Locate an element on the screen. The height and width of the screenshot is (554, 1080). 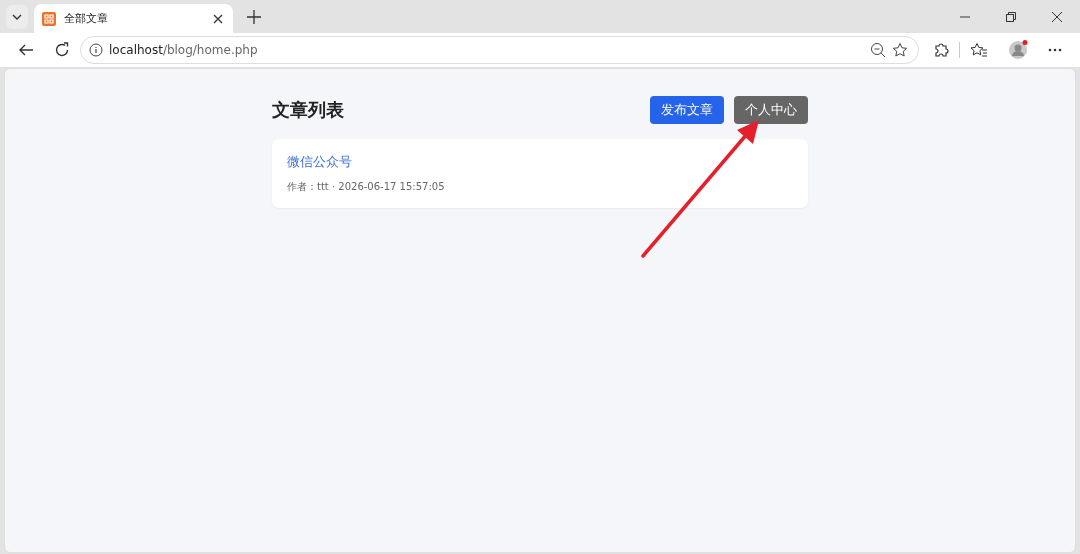
zoom-out-icon is located at coordinates (878, 50).